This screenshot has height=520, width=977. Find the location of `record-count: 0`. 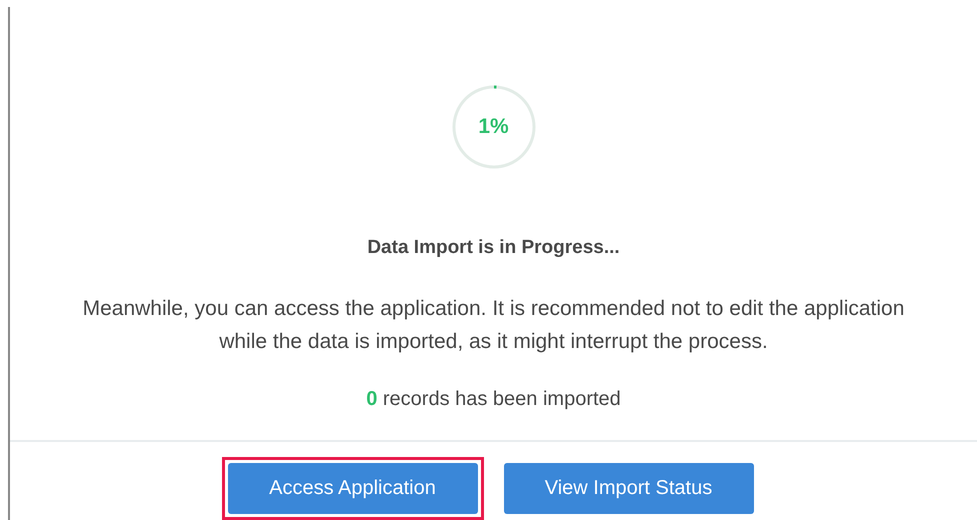

record-count: 0 is located at coordinates (372, 399).